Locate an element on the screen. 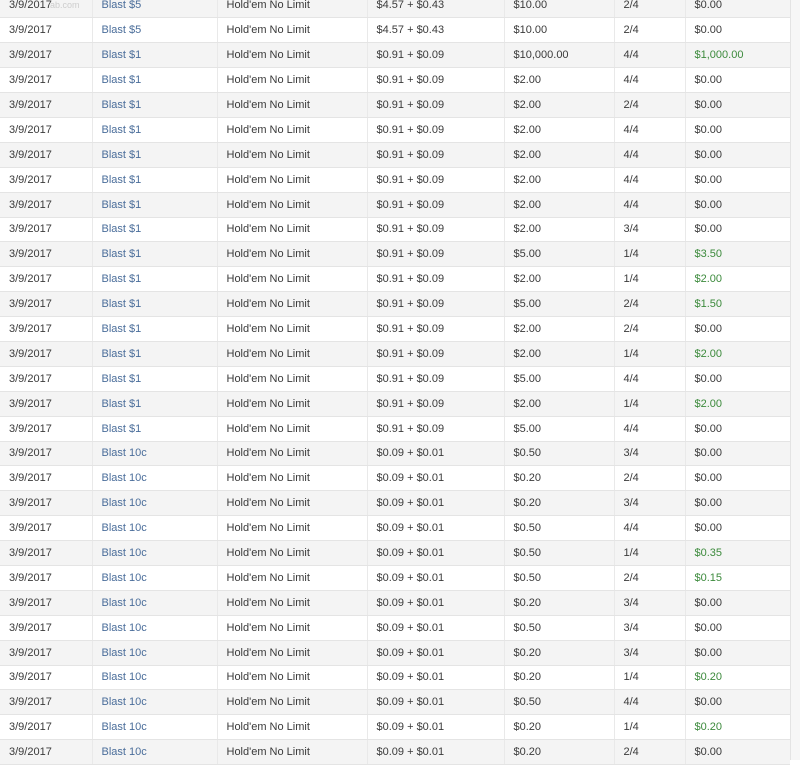 Image resolution: width=800 pixels, height=765 pixels. prize-pool-cell: $5.00 is located at coordinates (559, 254).